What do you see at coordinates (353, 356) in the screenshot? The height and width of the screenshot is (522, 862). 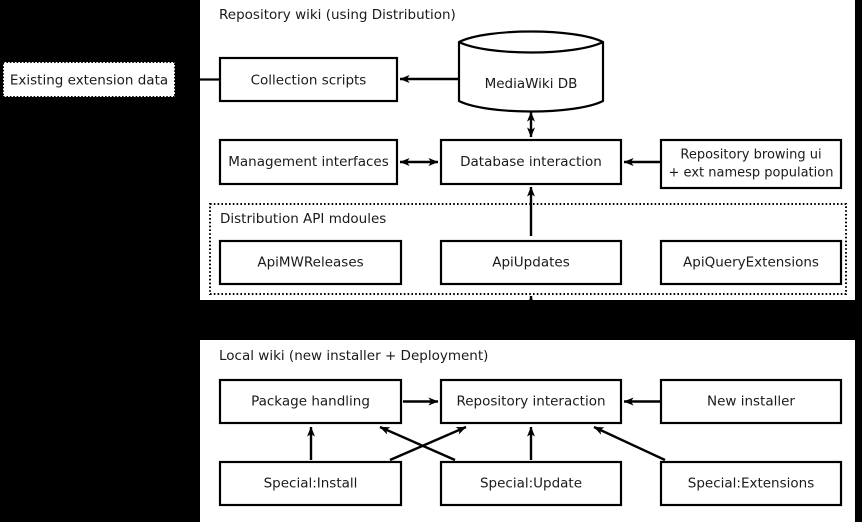 I see `local-panel-title: Local wiki (new installer + Deployment)` at bounding box center [353, 356].